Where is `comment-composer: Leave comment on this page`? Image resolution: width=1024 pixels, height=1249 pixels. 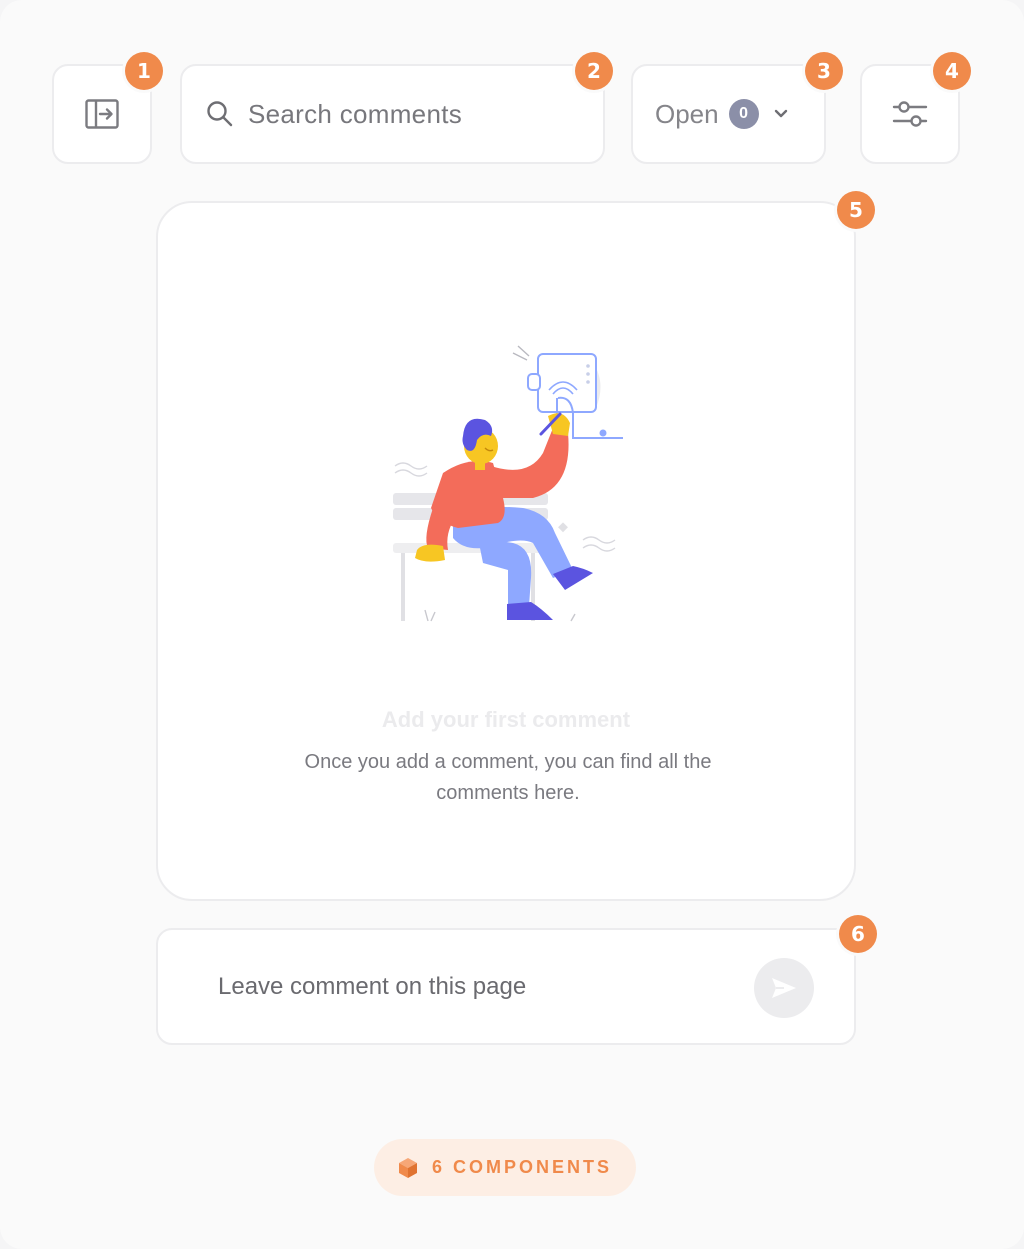 comment-composer: Leave comment on this page is located at coordinates (506, 986).